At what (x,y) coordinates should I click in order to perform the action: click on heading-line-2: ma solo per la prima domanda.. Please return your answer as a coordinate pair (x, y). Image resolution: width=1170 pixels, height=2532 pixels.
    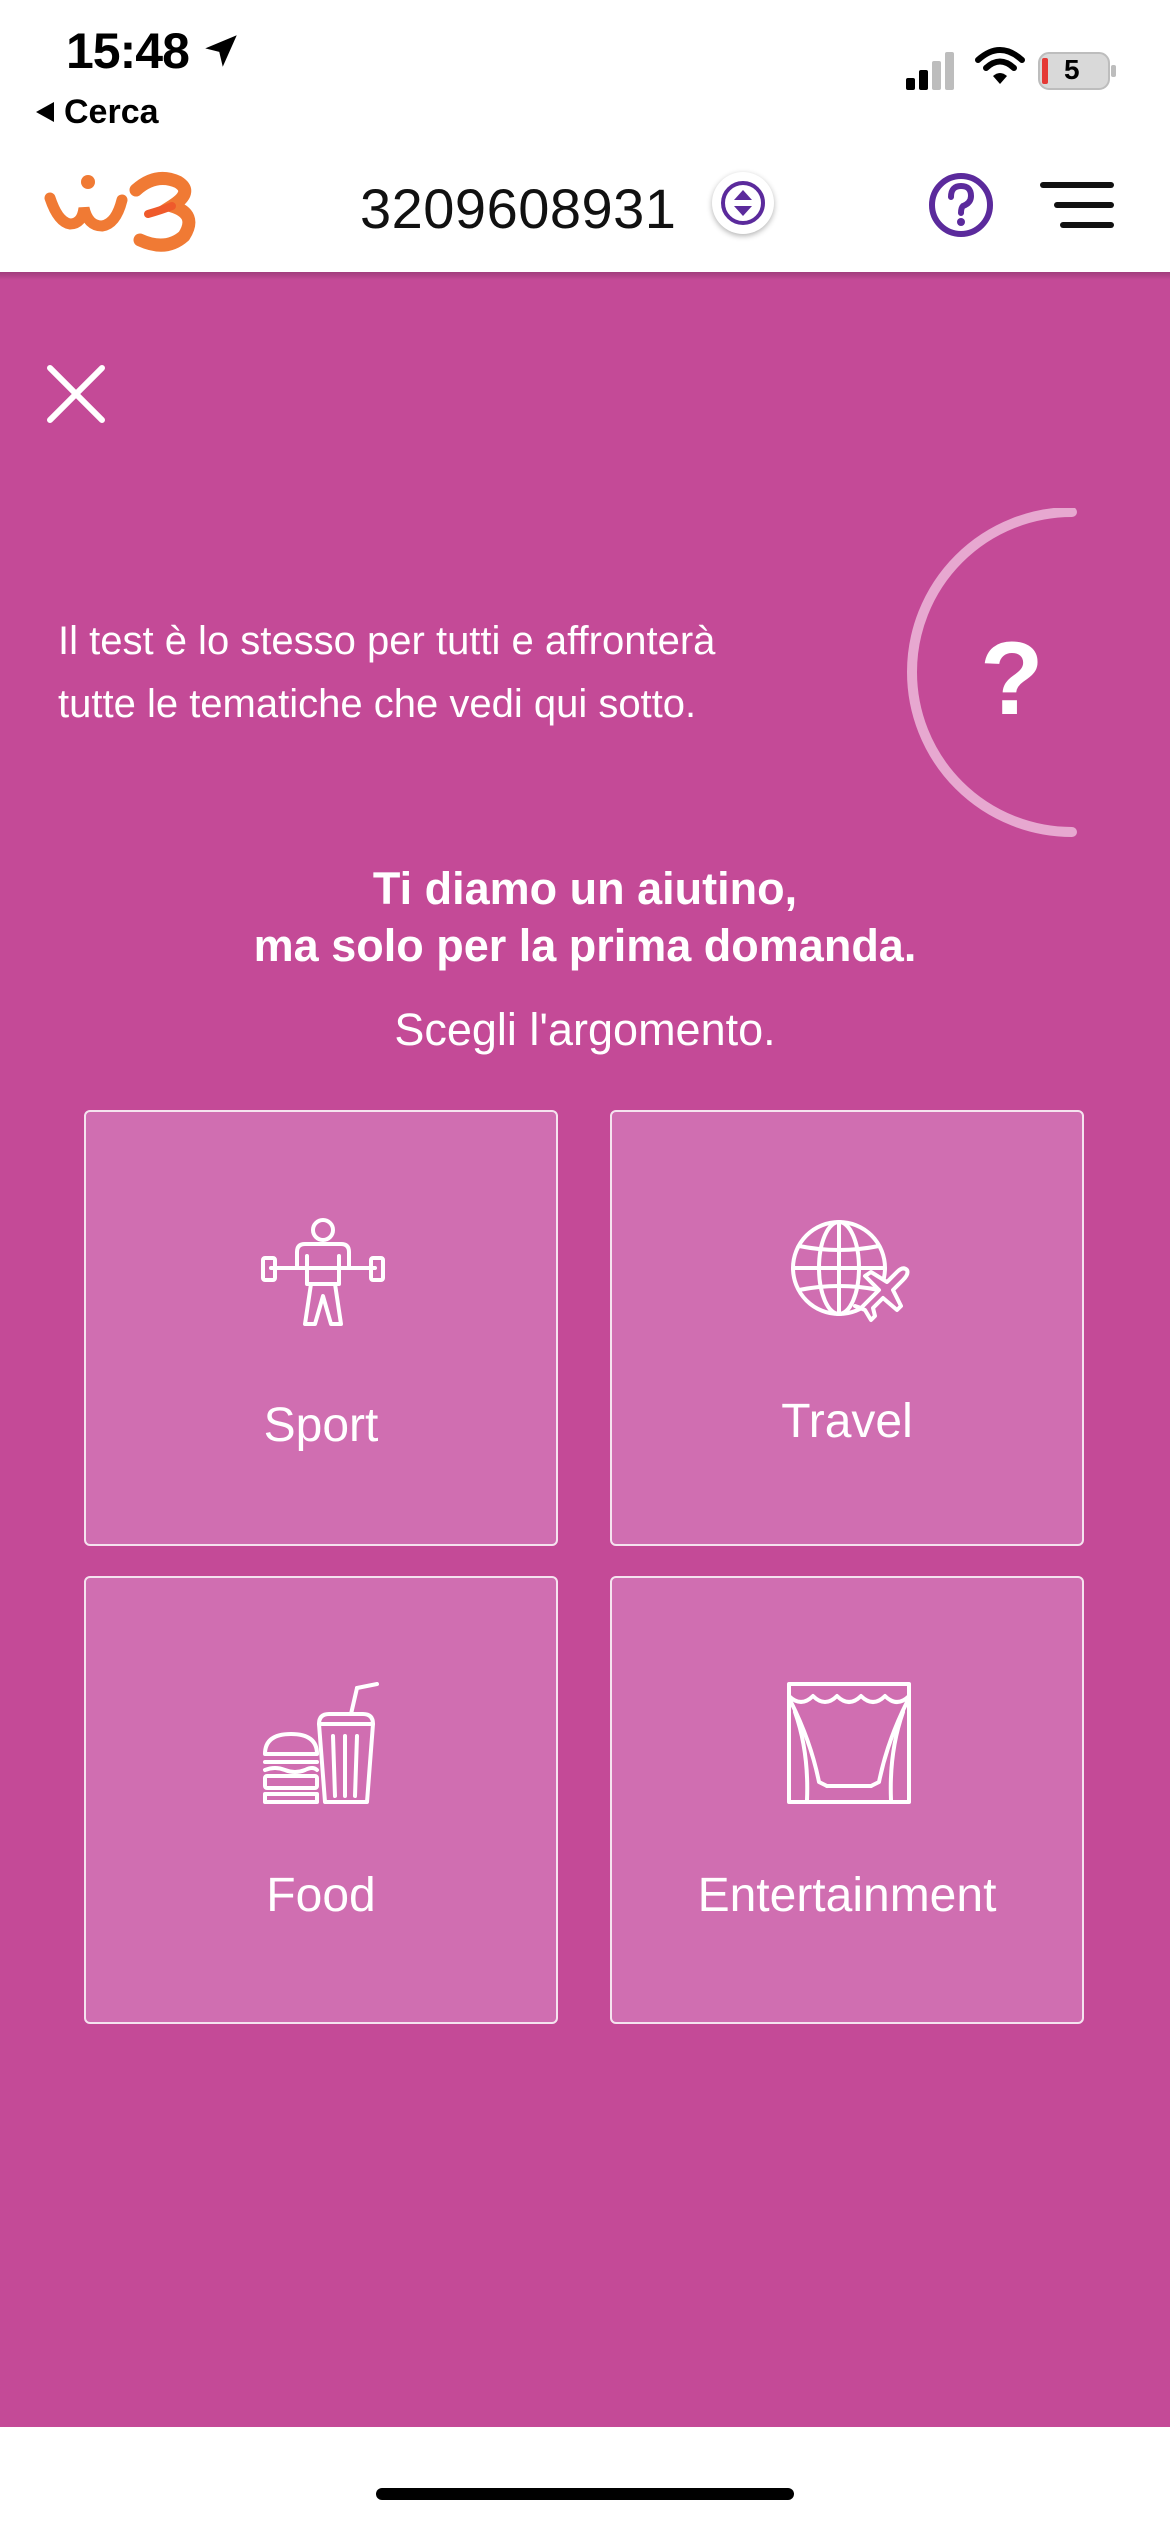
    Looking at the image, I should click on (585, 945).